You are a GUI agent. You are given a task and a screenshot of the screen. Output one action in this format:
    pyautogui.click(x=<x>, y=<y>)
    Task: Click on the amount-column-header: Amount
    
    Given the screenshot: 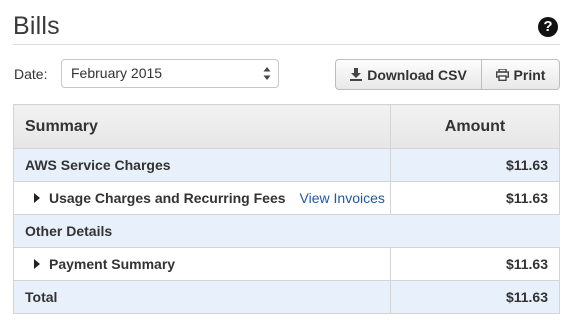 What is the action you would take?
    pyautogui.click(x=475, y=126)
    